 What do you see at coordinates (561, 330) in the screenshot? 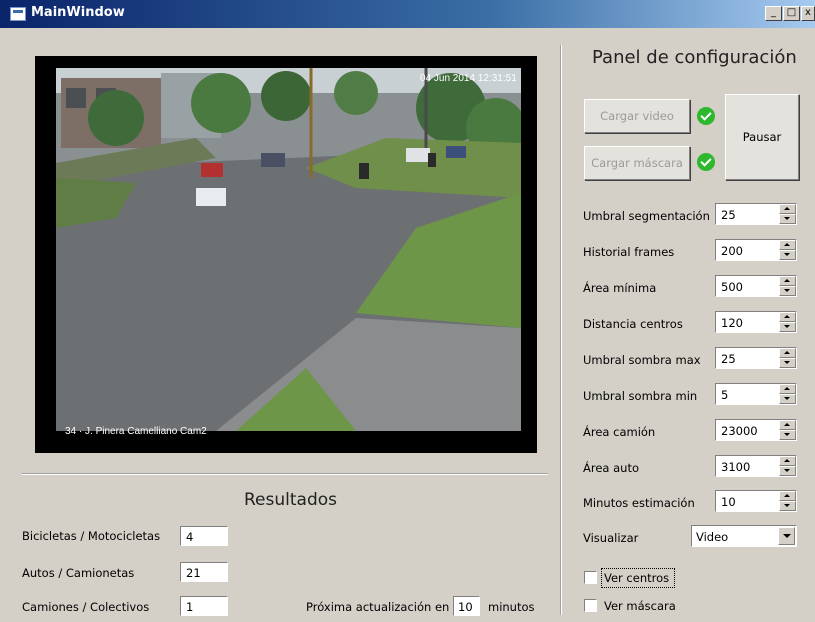
I see `vertical-separator` at bounding box center [561, 330].